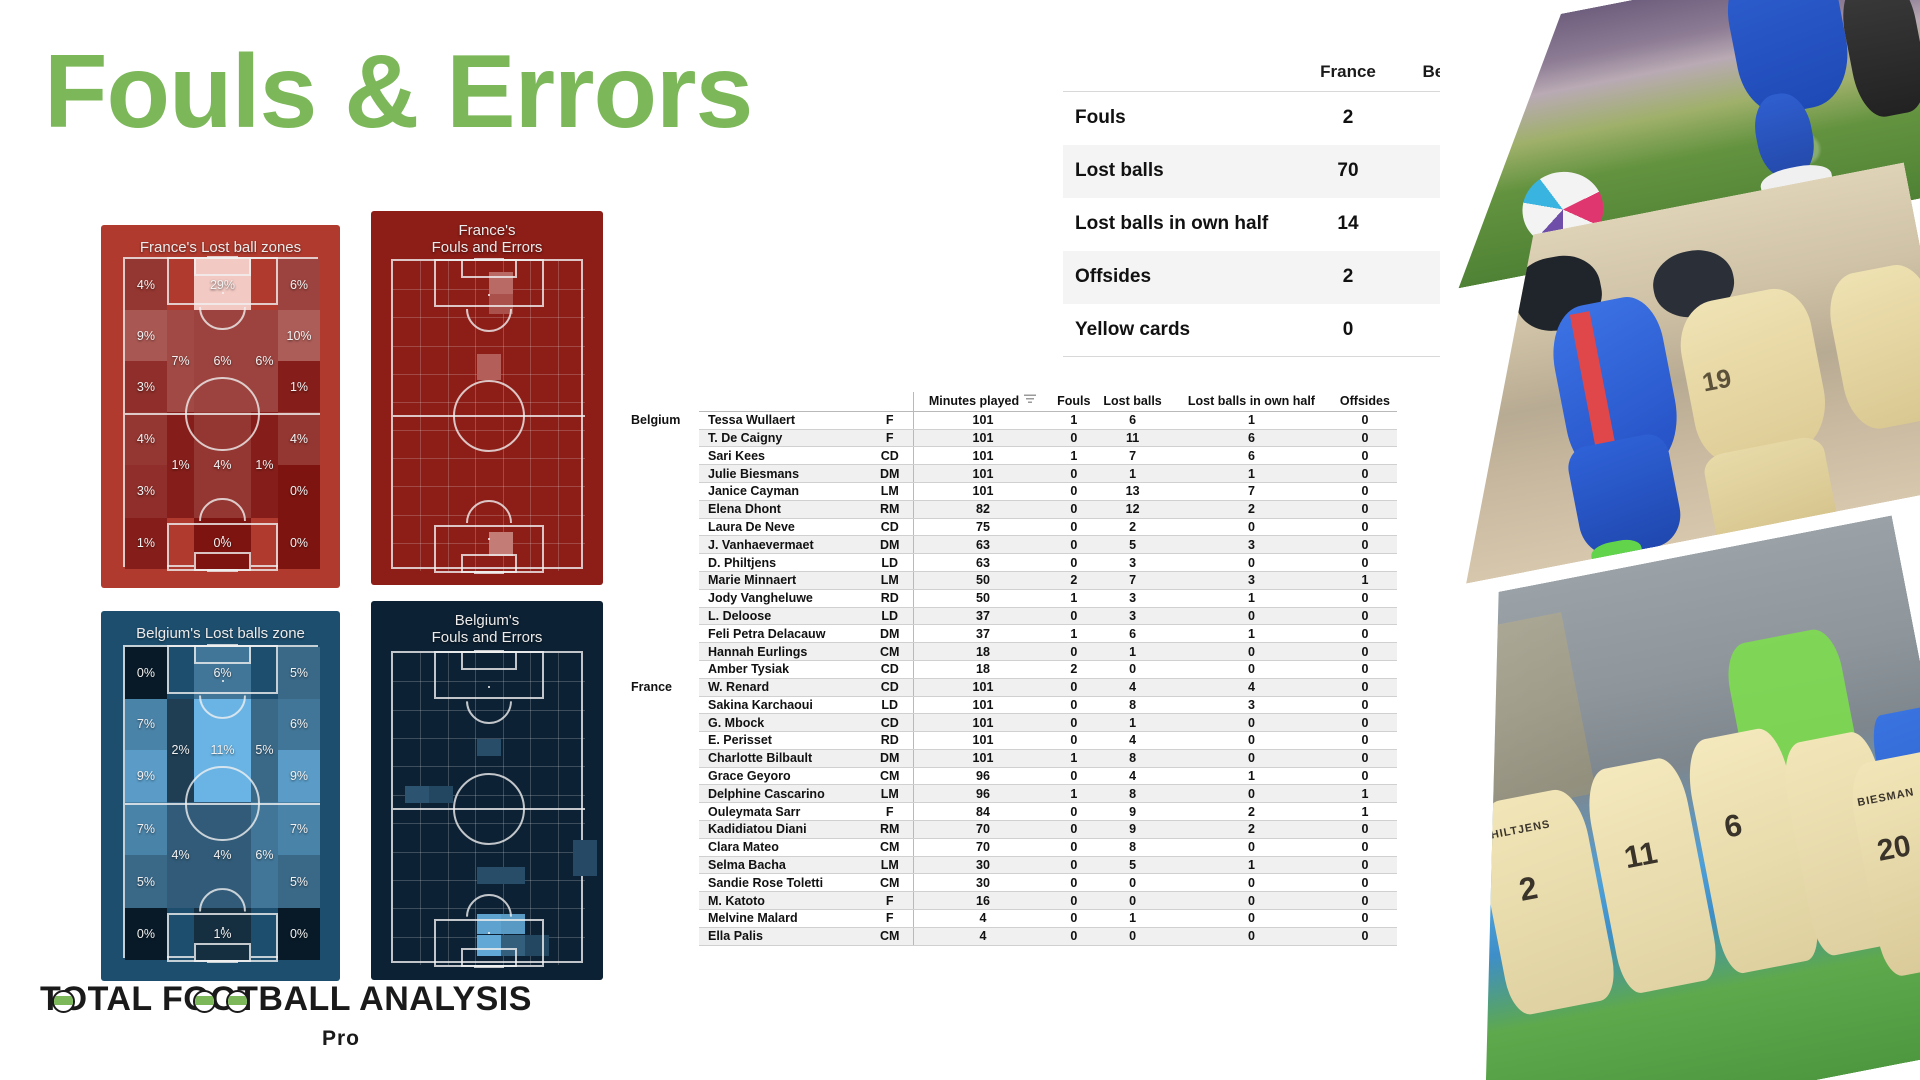  What do you see at coordinates (890, 401) in the screenshot?
I see `player-header-position` at bounding box center [890, 401].